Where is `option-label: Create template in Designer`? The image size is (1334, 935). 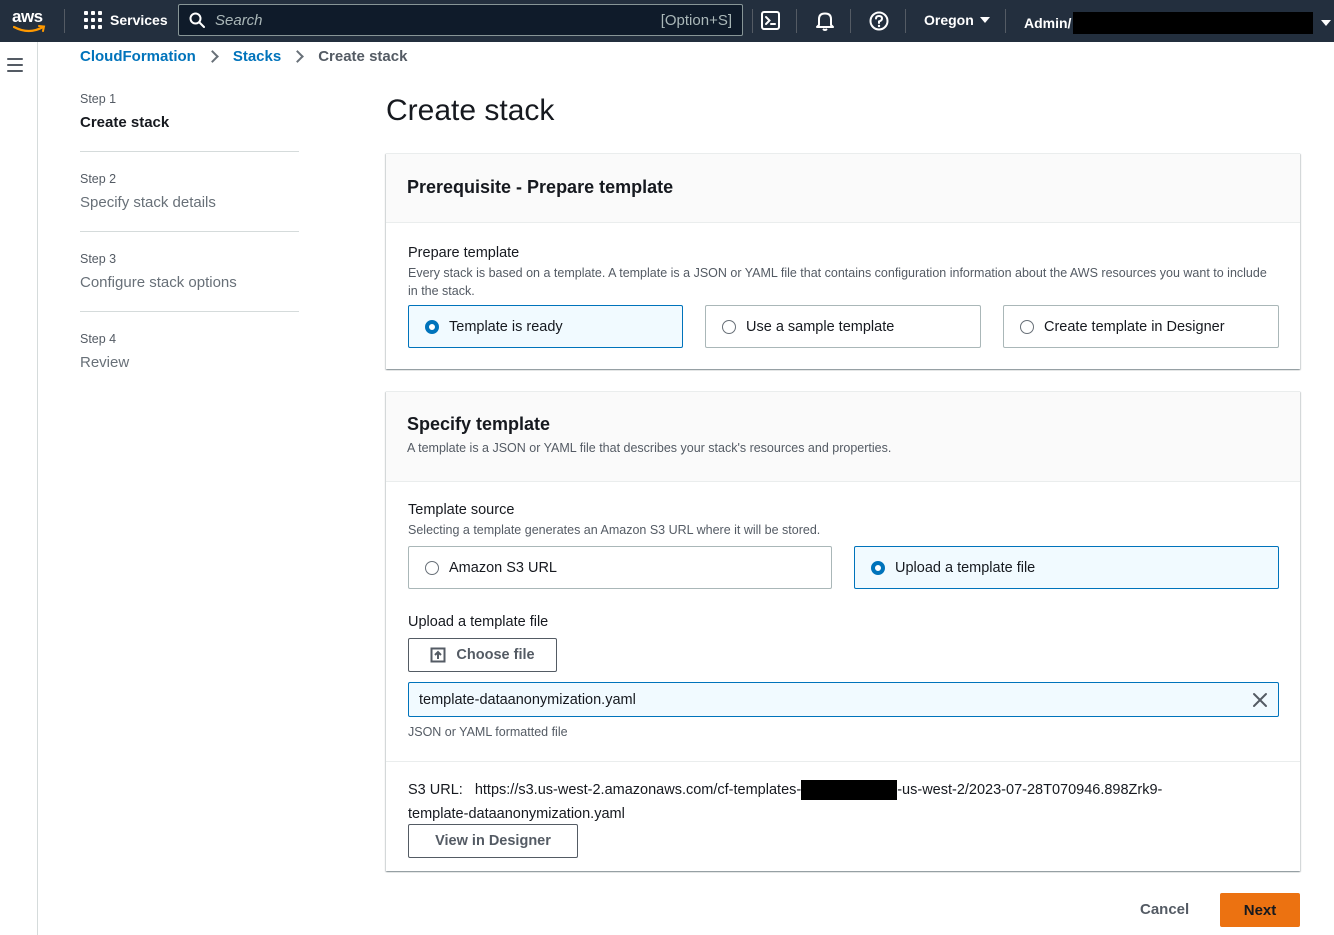
option-label: Create template in Designer is located at coordinates (1134, 326).